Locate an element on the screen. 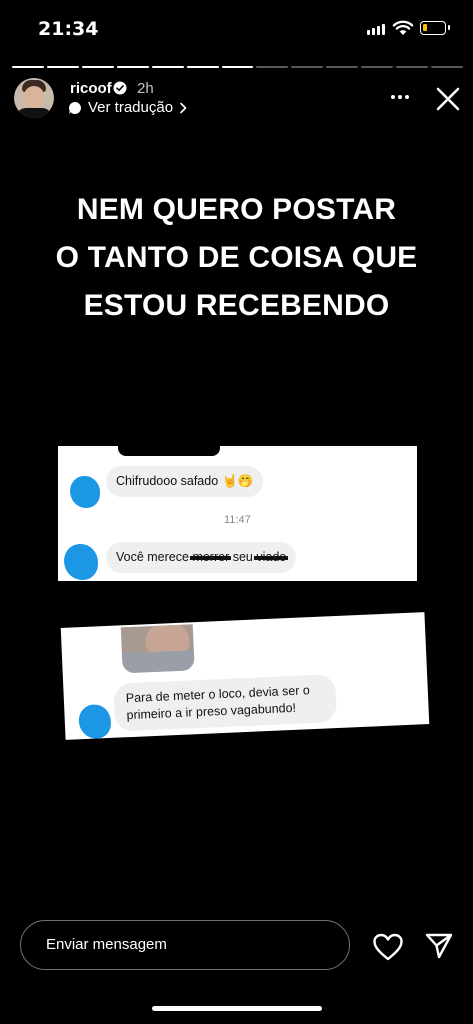 The image size is (473, 1024). more-options-button is located at coordinates (400, 97).